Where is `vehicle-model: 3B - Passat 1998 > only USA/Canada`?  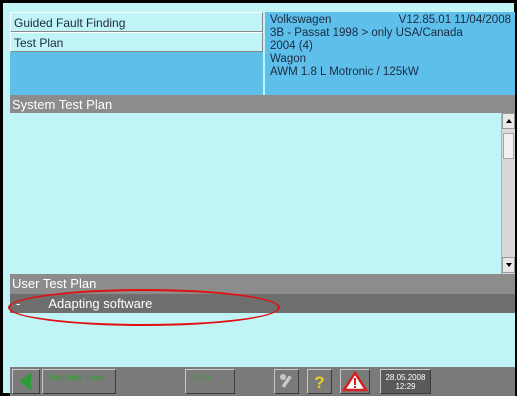
vehicle-model: 3B - Passat 1998 > only USA/Canada is located at coordinates (366, 33).